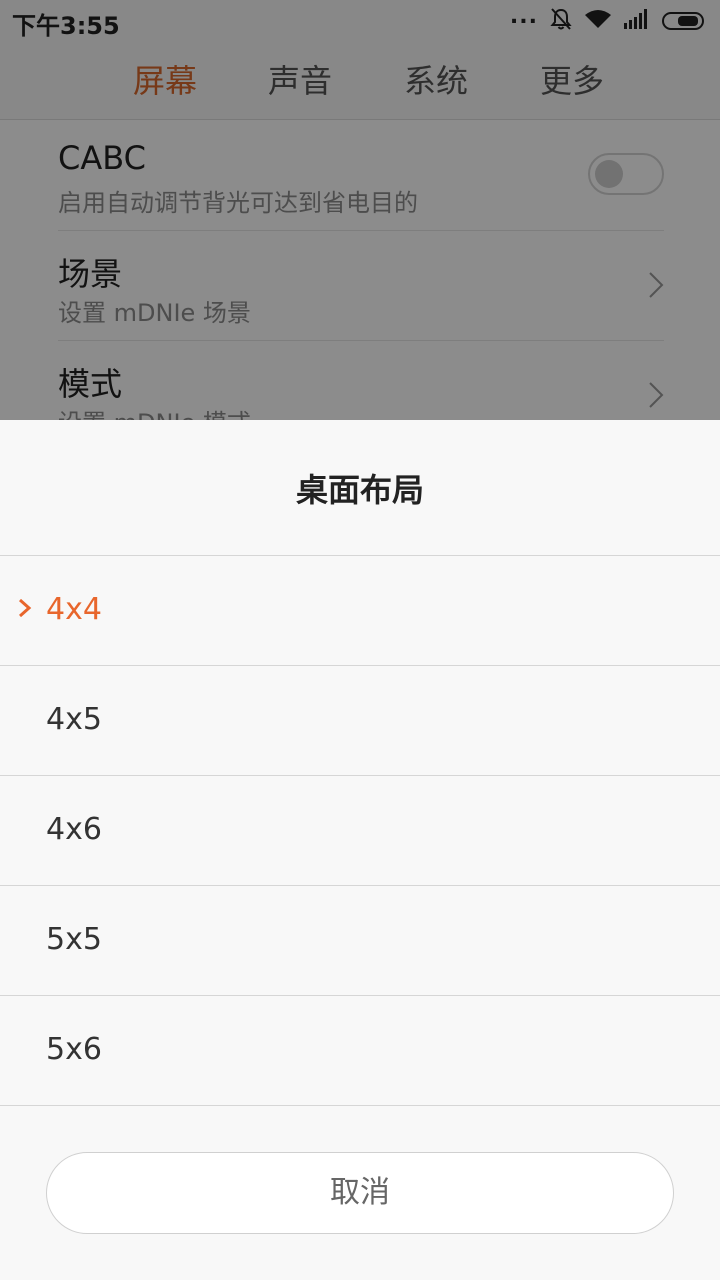 The width and height of the screenshot is (720, 1280). What do you see at coordinates (360, 721) in the screenshot?
I see `option-4x5: 4x5` at bounding box center [360, 721].